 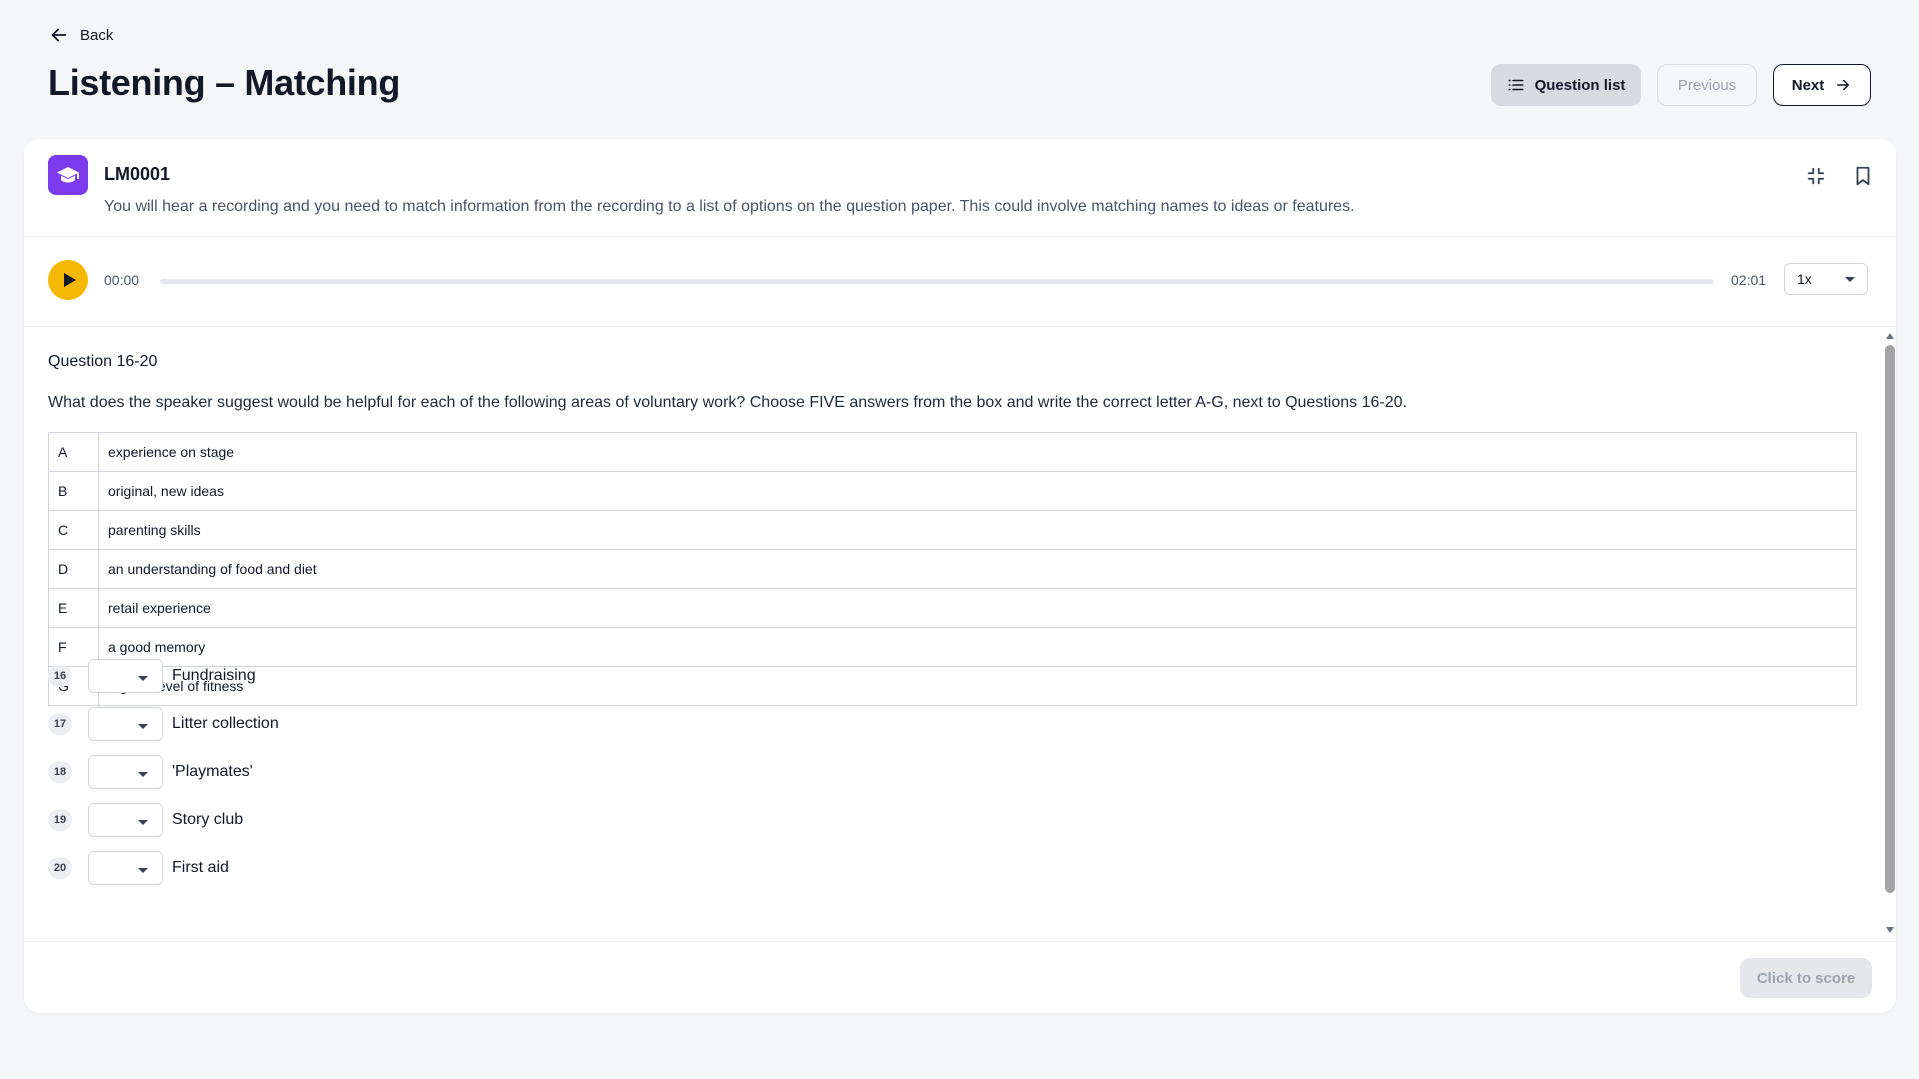 I want to click on answer-row-16: 16 Fundraising, so click(x=152, y=676).